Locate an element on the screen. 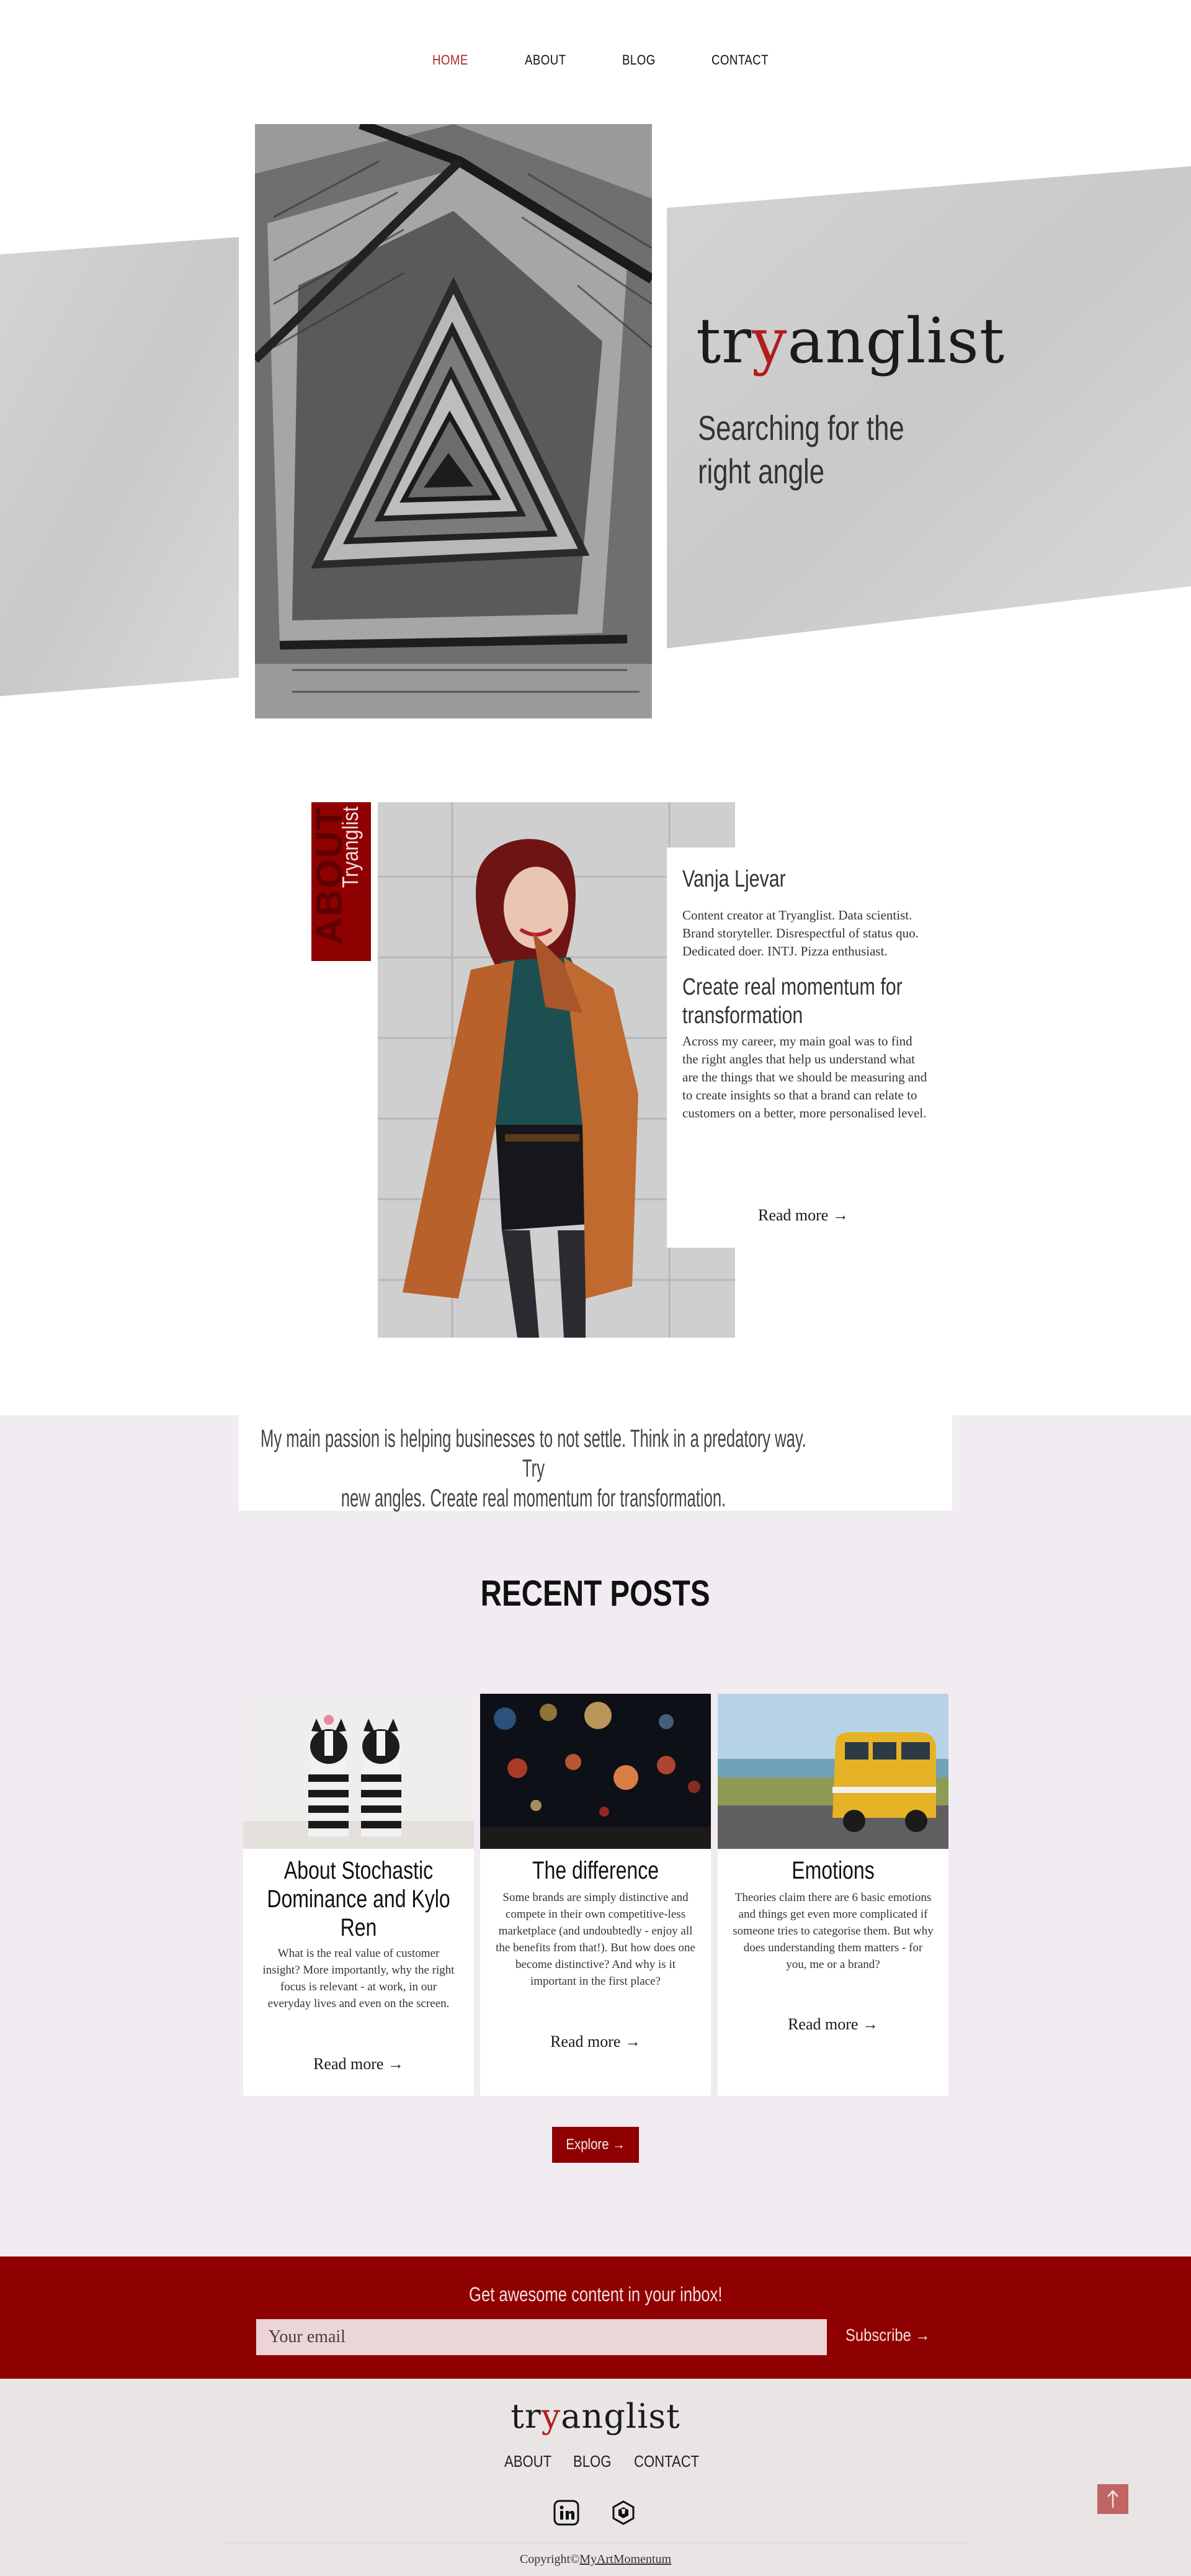 The image size is (1191, 2576). footer-divider is located at coordinates (595, 2542).